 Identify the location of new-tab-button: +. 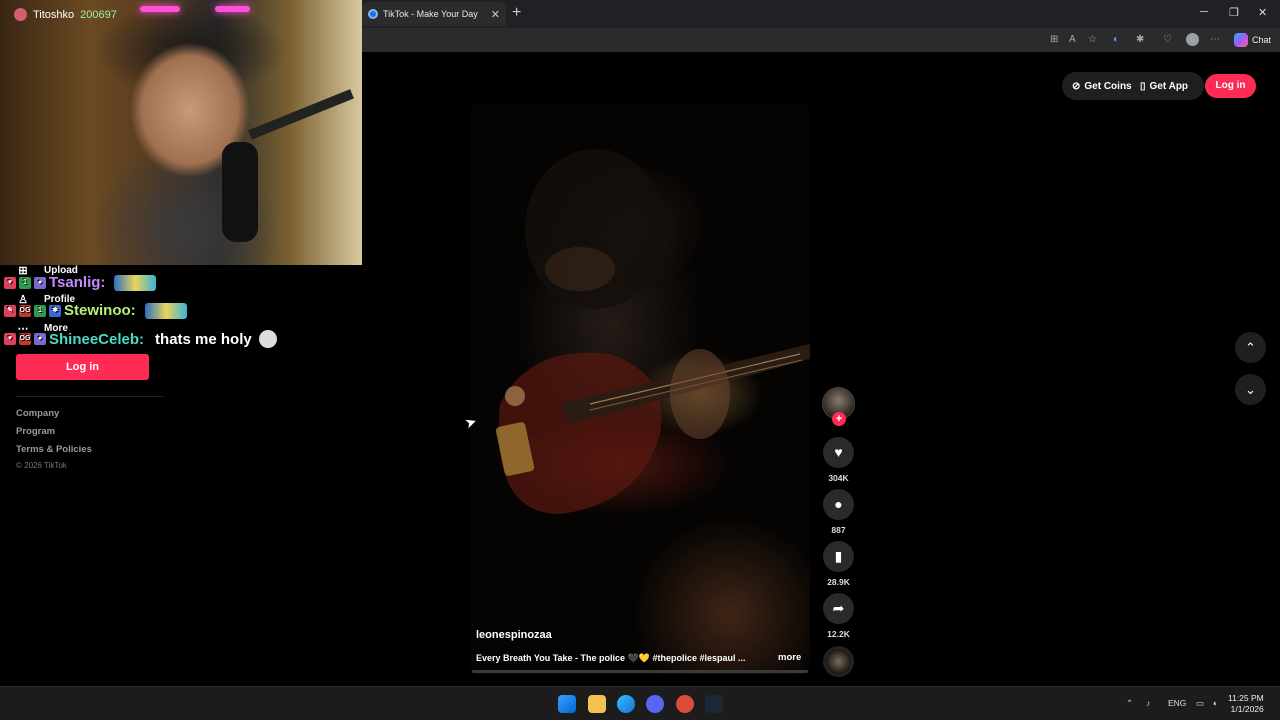
(516, 13).